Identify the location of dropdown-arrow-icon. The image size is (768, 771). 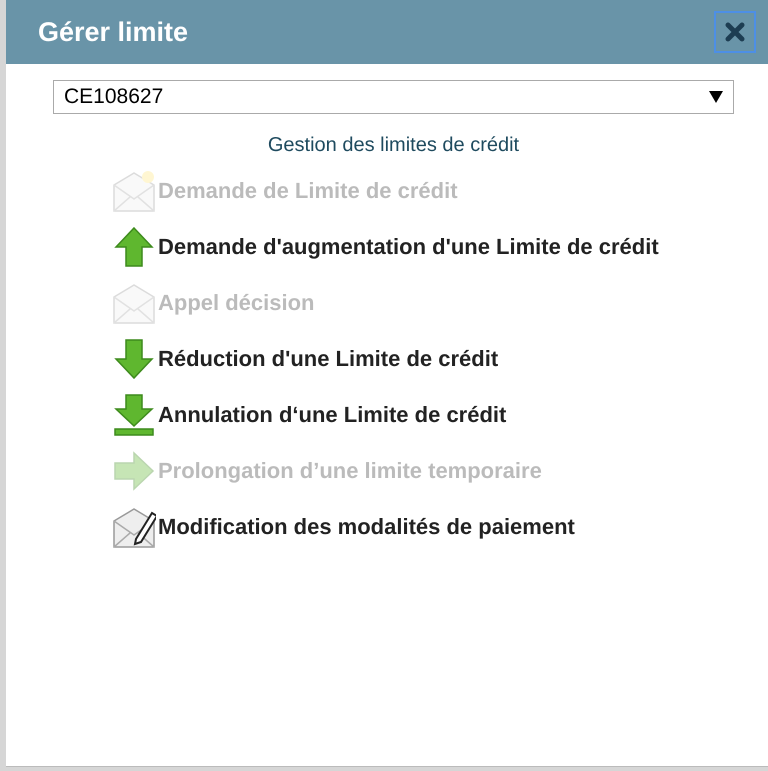
(716, 97).